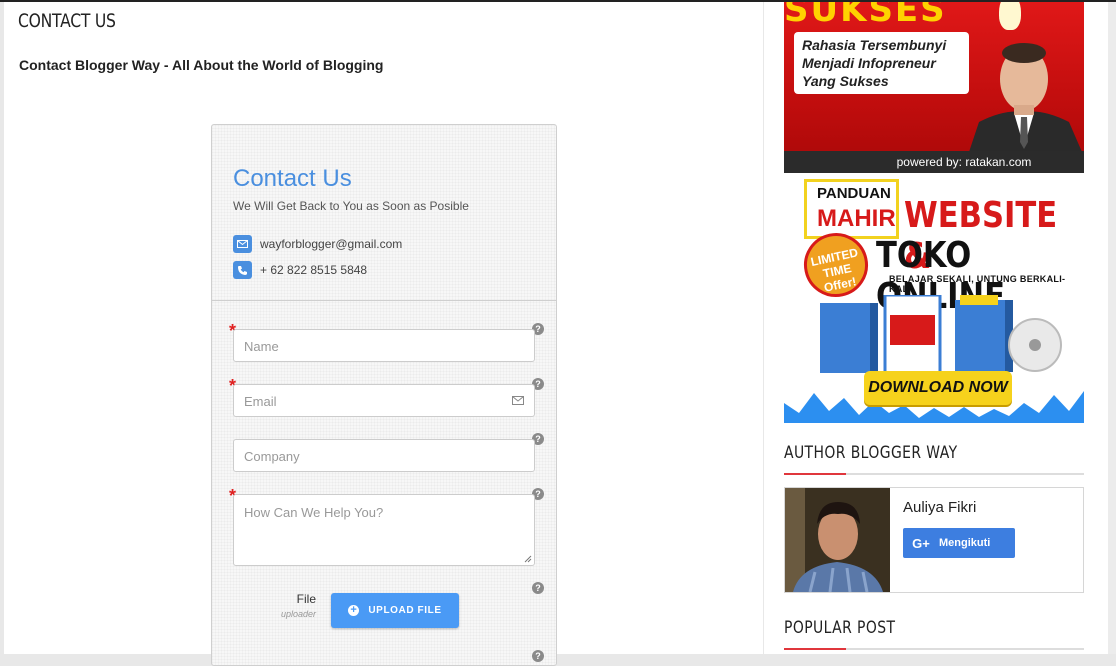  I want to click on contact-phone: + 62 822 8515 5848, so click(314, 270).